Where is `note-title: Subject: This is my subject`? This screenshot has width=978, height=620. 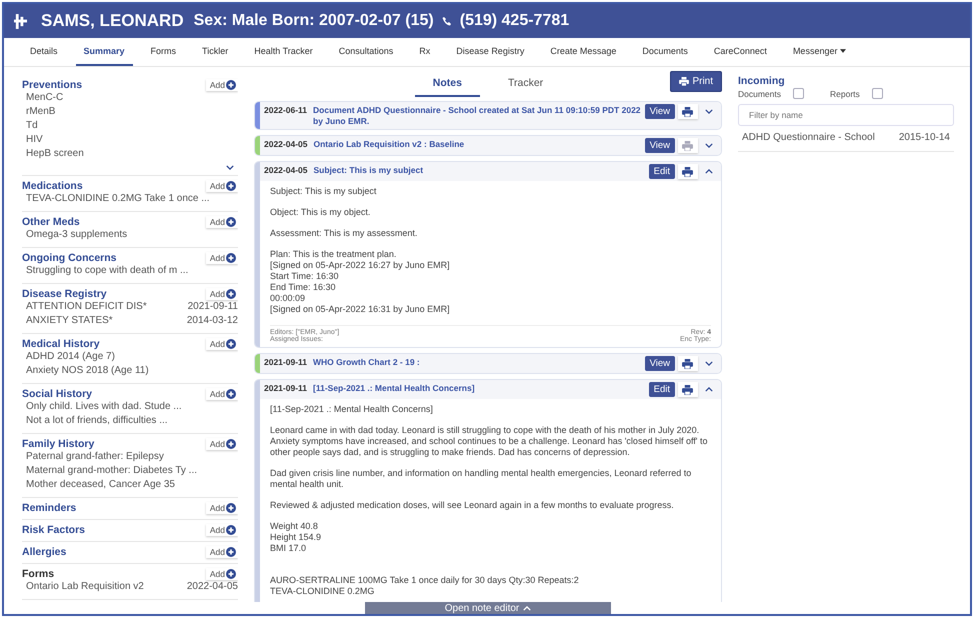
note-title: Subject: This is my subject is located at coordinates (479, 170).